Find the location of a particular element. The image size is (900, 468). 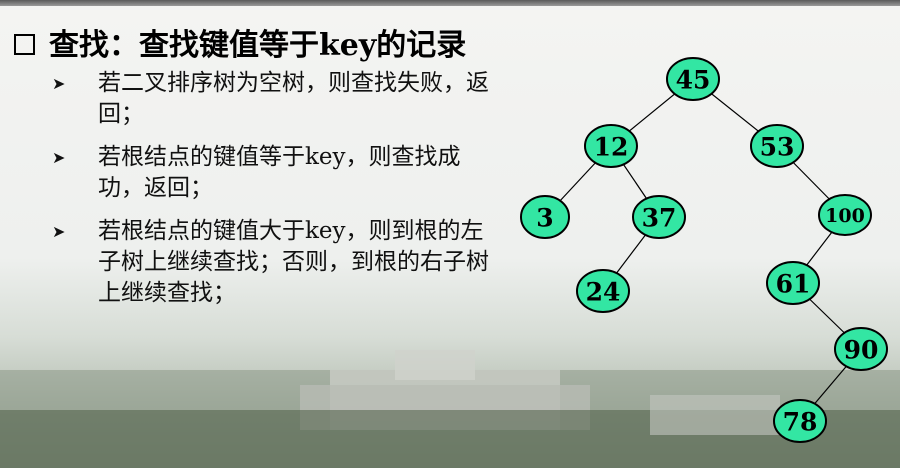

tree-node-90: 90 is located at coordinates (861, 349).